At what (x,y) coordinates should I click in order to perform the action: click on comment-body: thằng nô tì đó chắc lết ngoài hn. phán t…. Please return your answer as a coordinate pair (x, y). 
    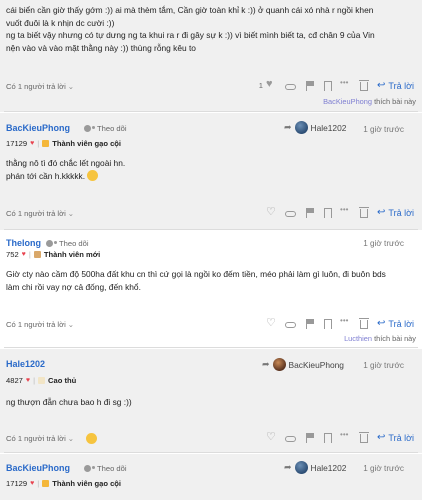
    Looking at the image, I should click on (66, 169).